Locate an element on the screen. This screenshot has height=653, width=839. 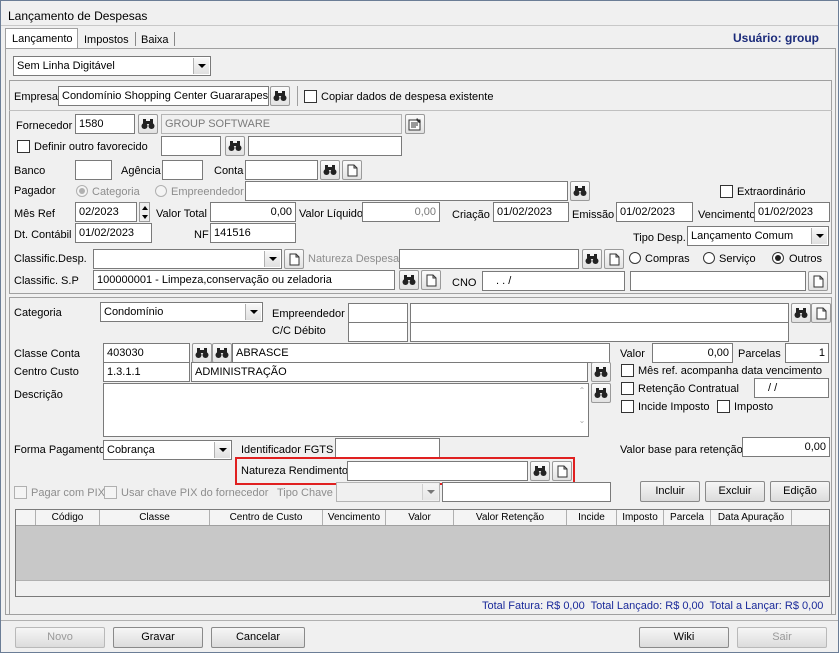
favorecido-name-field is located at coordinates (325, 146).